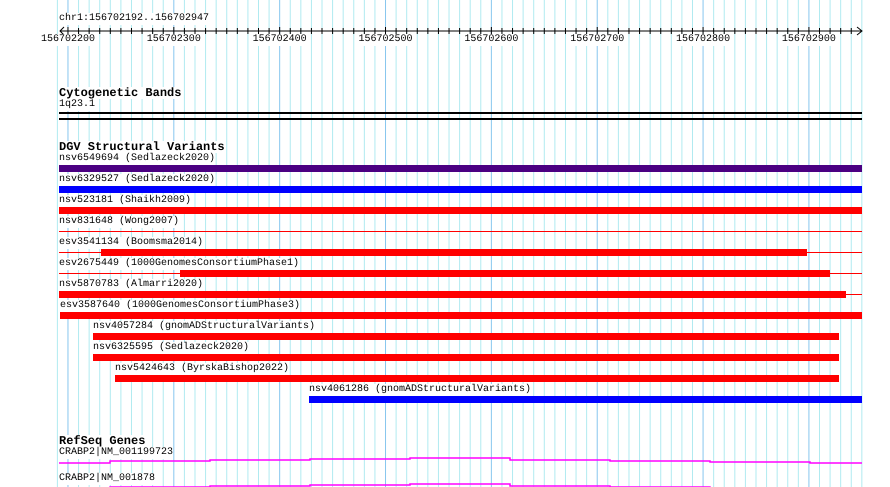 Image resolution: width=890 pixels, height=487 pixels. What do you see at coordinates (125, 201) in the screenshot?
I see `variant-label: nsv523181 (Shaikh2009)` at bounding box center [125, 201].